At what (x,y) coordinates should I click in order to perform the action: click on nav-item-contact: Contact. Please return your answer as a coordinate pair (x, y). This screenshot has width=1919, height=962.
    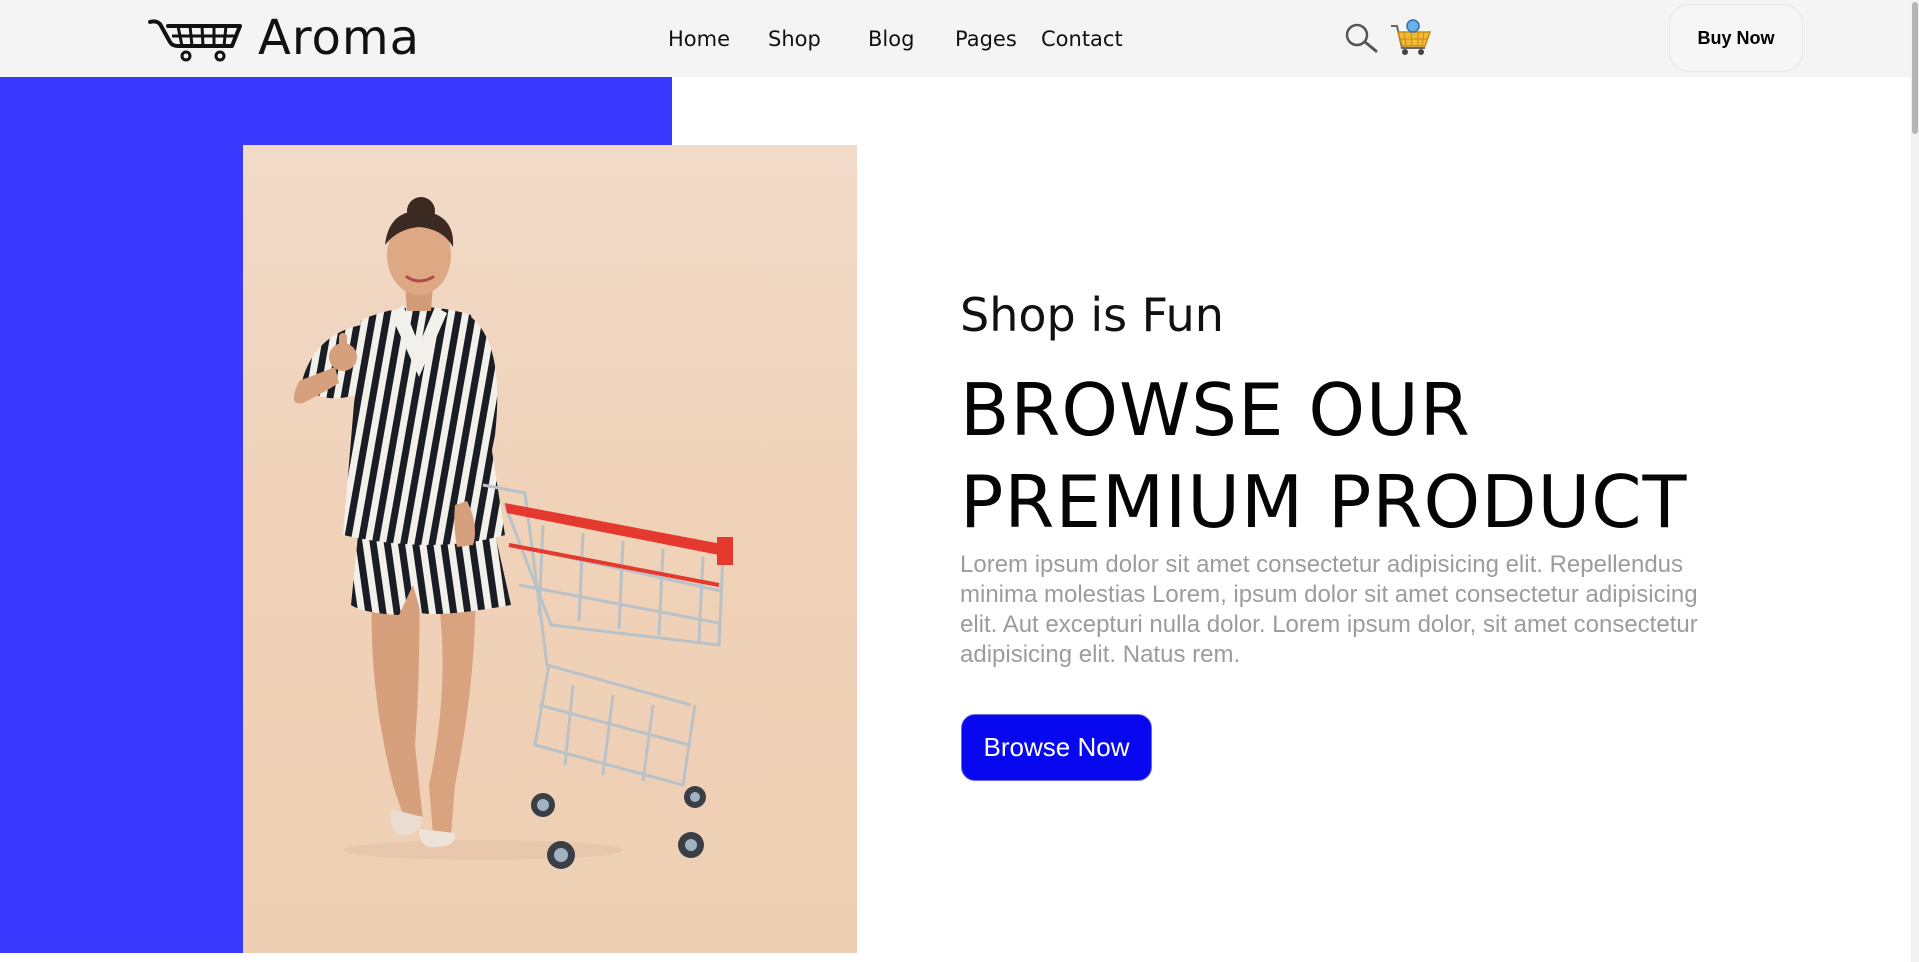
    Looking at the image, I should click on (1082, 39).